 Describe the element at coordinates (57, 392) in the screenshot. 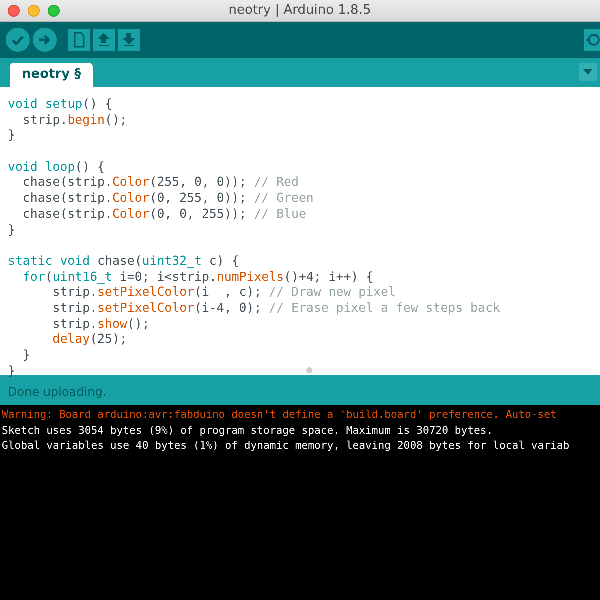

I see `status-message: Done uploading.` at that location.